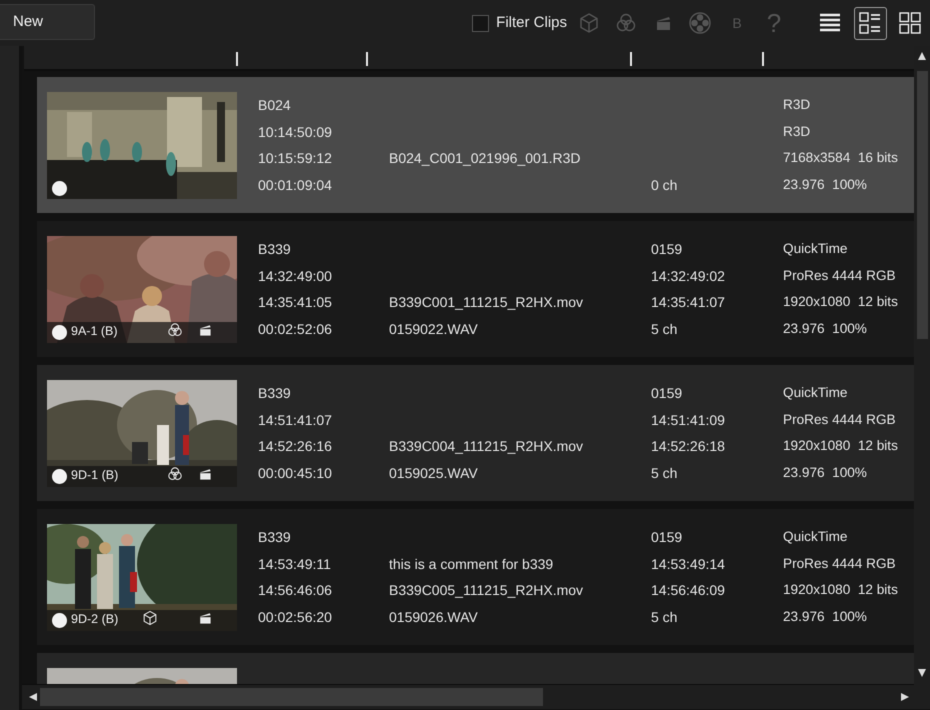  I want to click on audio-text: 14:51:41:09, so click(688, 420).